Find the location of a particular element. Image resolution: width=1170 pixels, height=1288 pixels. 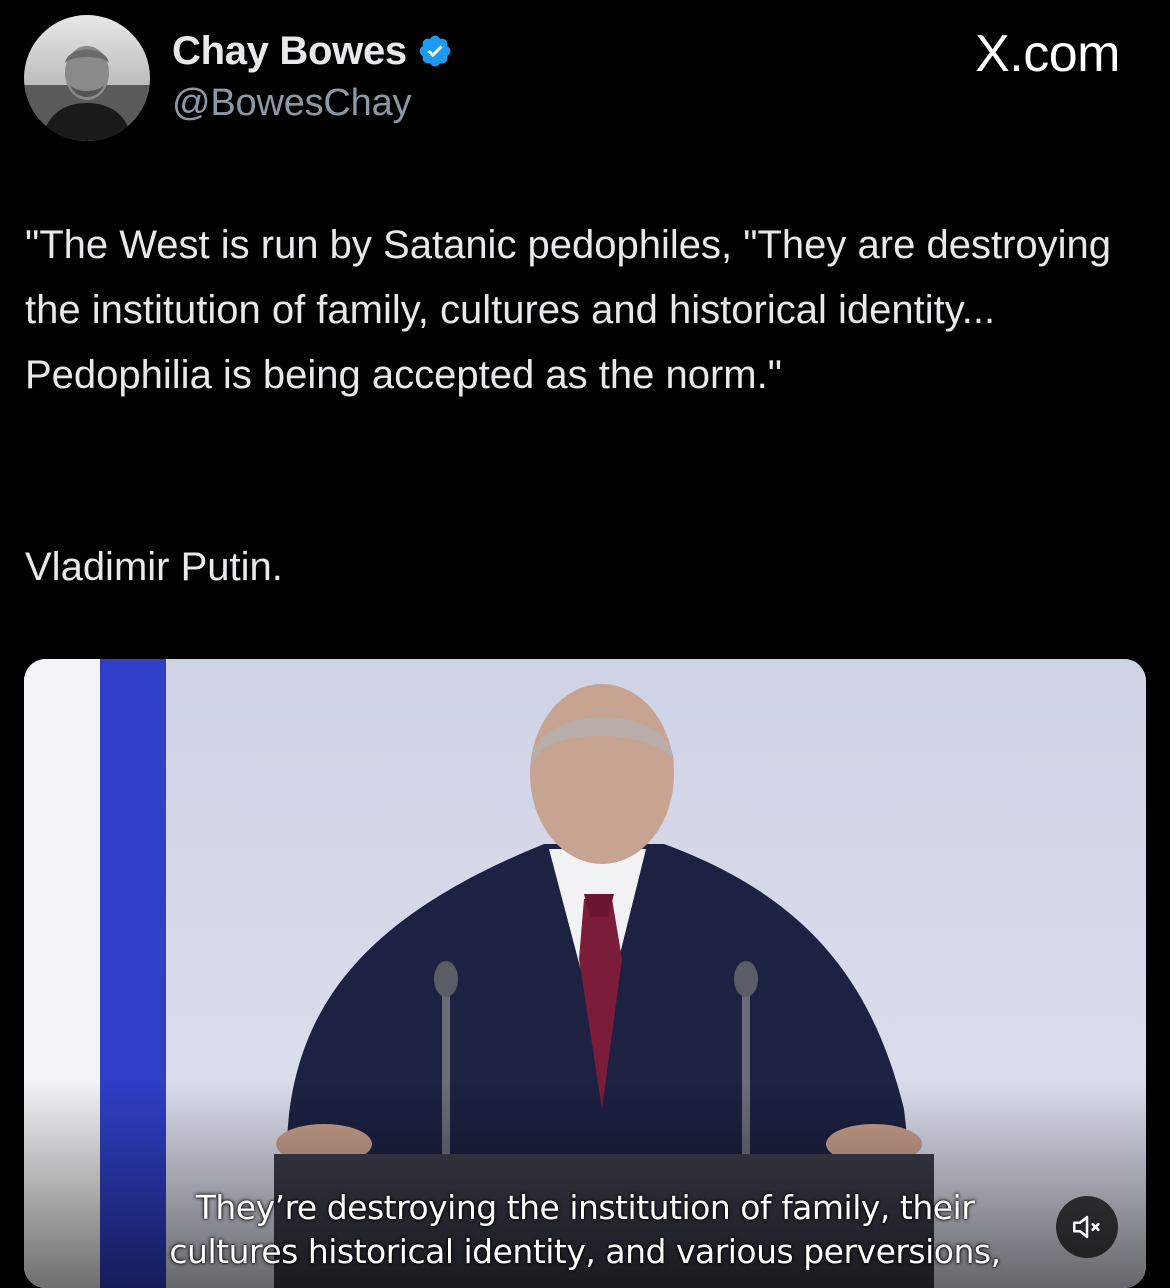

author-name-row: Chay Bowes is located at coordinates (312, 51).